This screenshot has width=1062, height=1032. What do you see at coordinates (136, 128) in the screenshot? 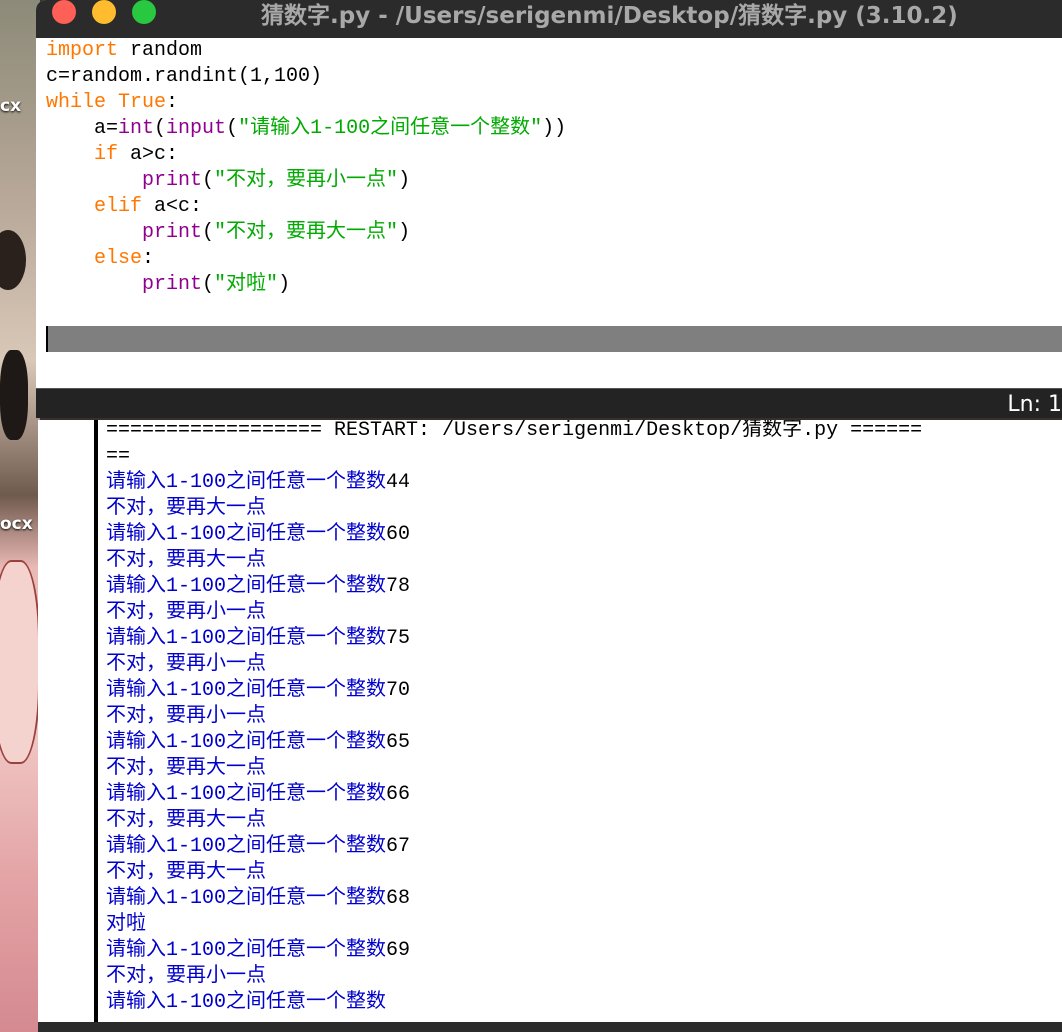
I see `code-token: int` at bounding box center [136, 128].